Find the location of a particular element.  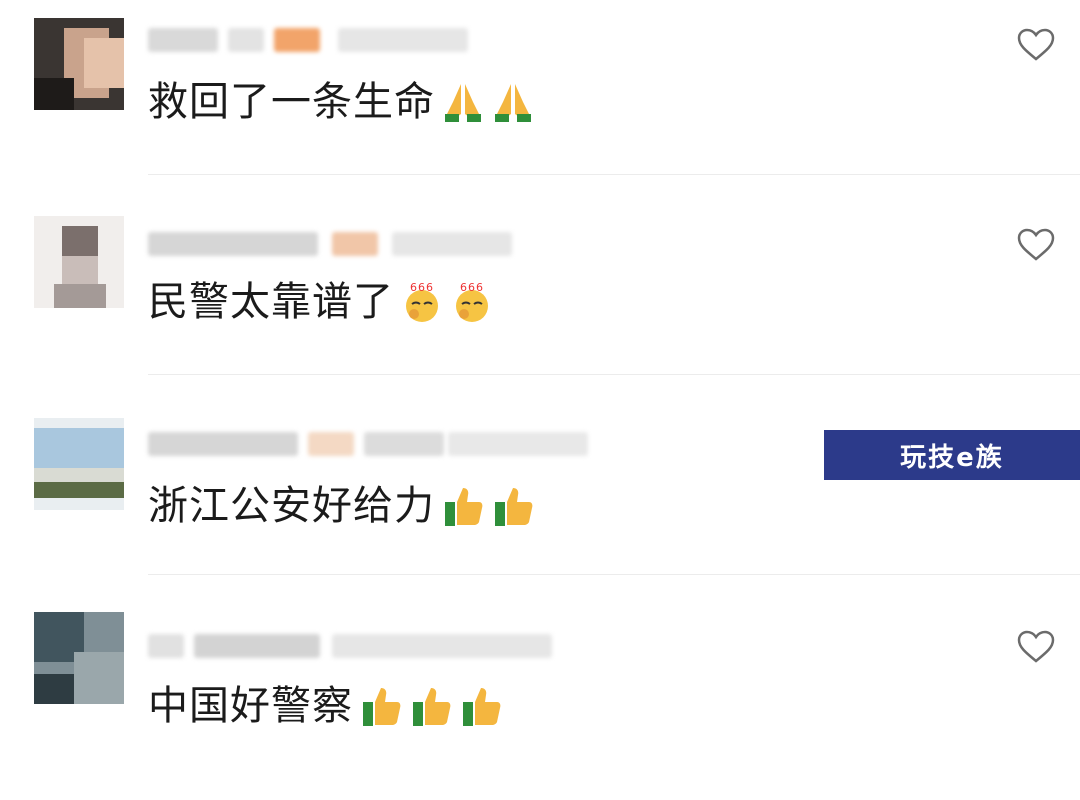

comment-body: 浙江公安好给力 is located at coordinates (291, 506).